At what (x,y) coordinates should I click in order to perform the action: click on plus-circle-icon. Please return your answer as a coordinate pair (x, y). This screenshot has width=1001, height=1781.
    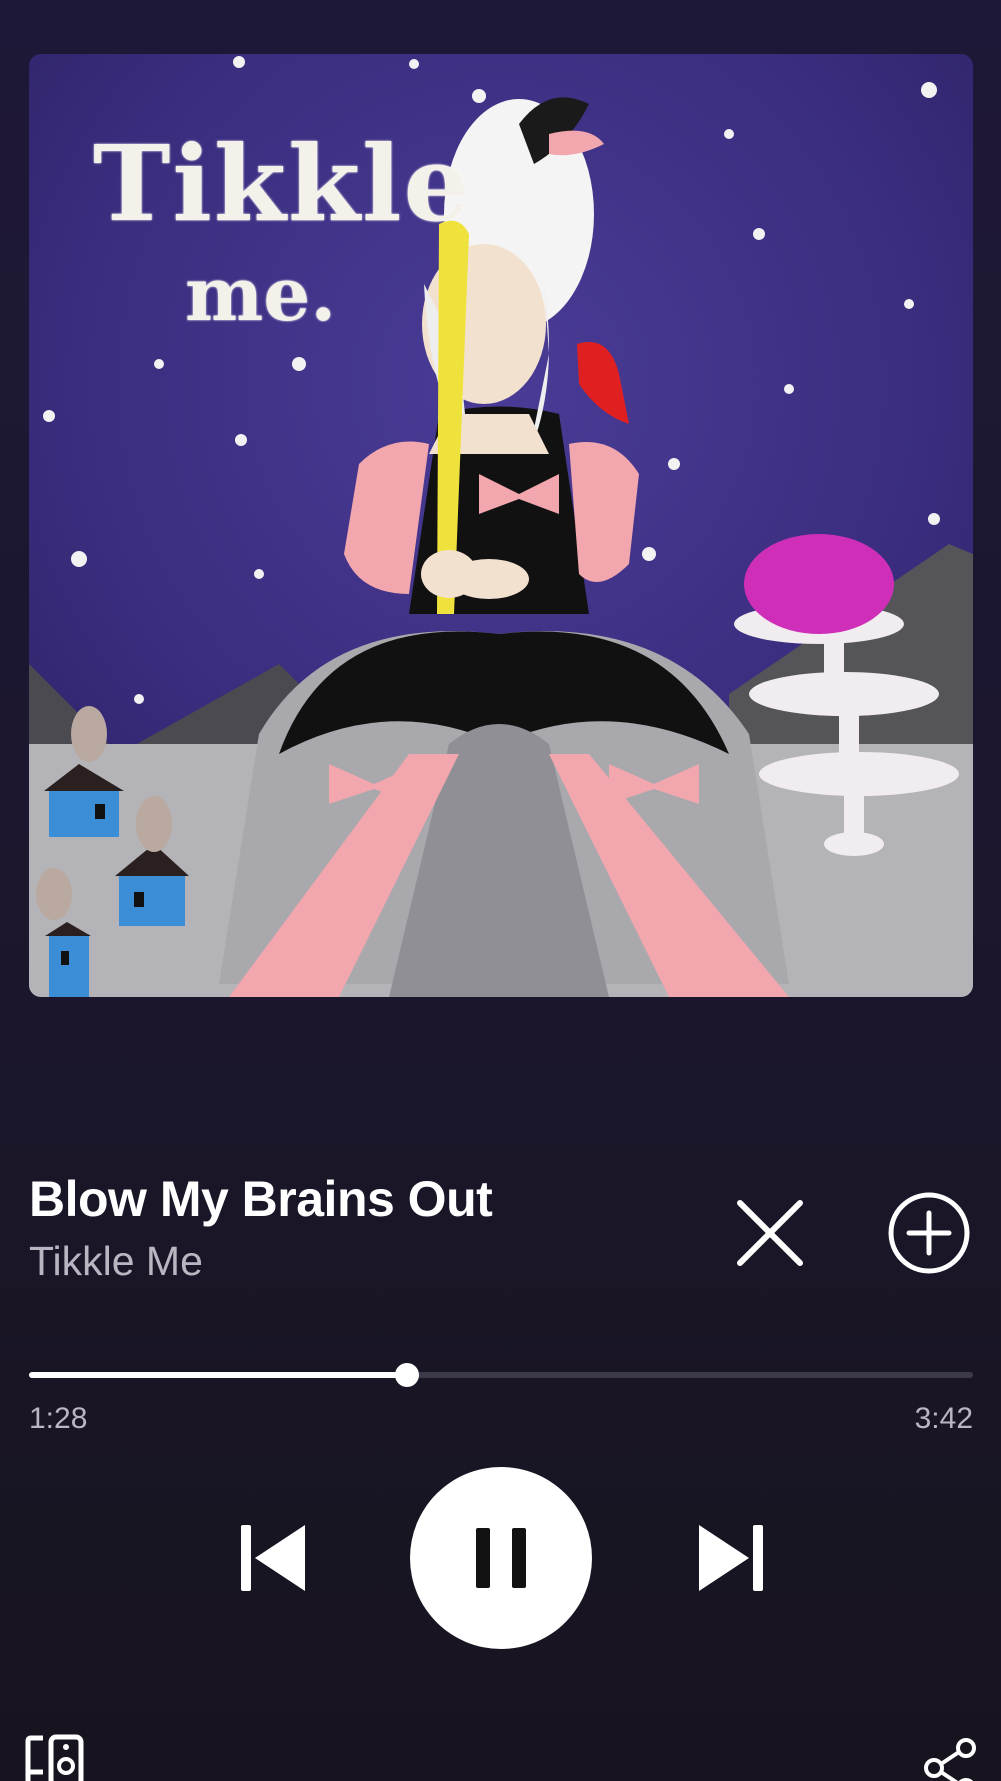
    Looking at the image, I should click on (929, 1233).